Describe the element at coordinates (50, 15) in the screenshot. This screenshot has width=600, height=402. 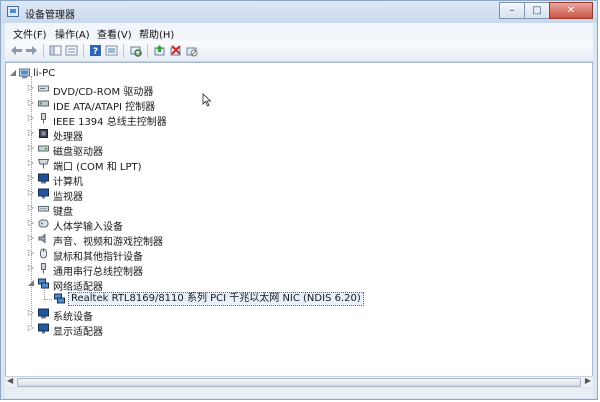
I see `window-title: 设备管理器` at that location.